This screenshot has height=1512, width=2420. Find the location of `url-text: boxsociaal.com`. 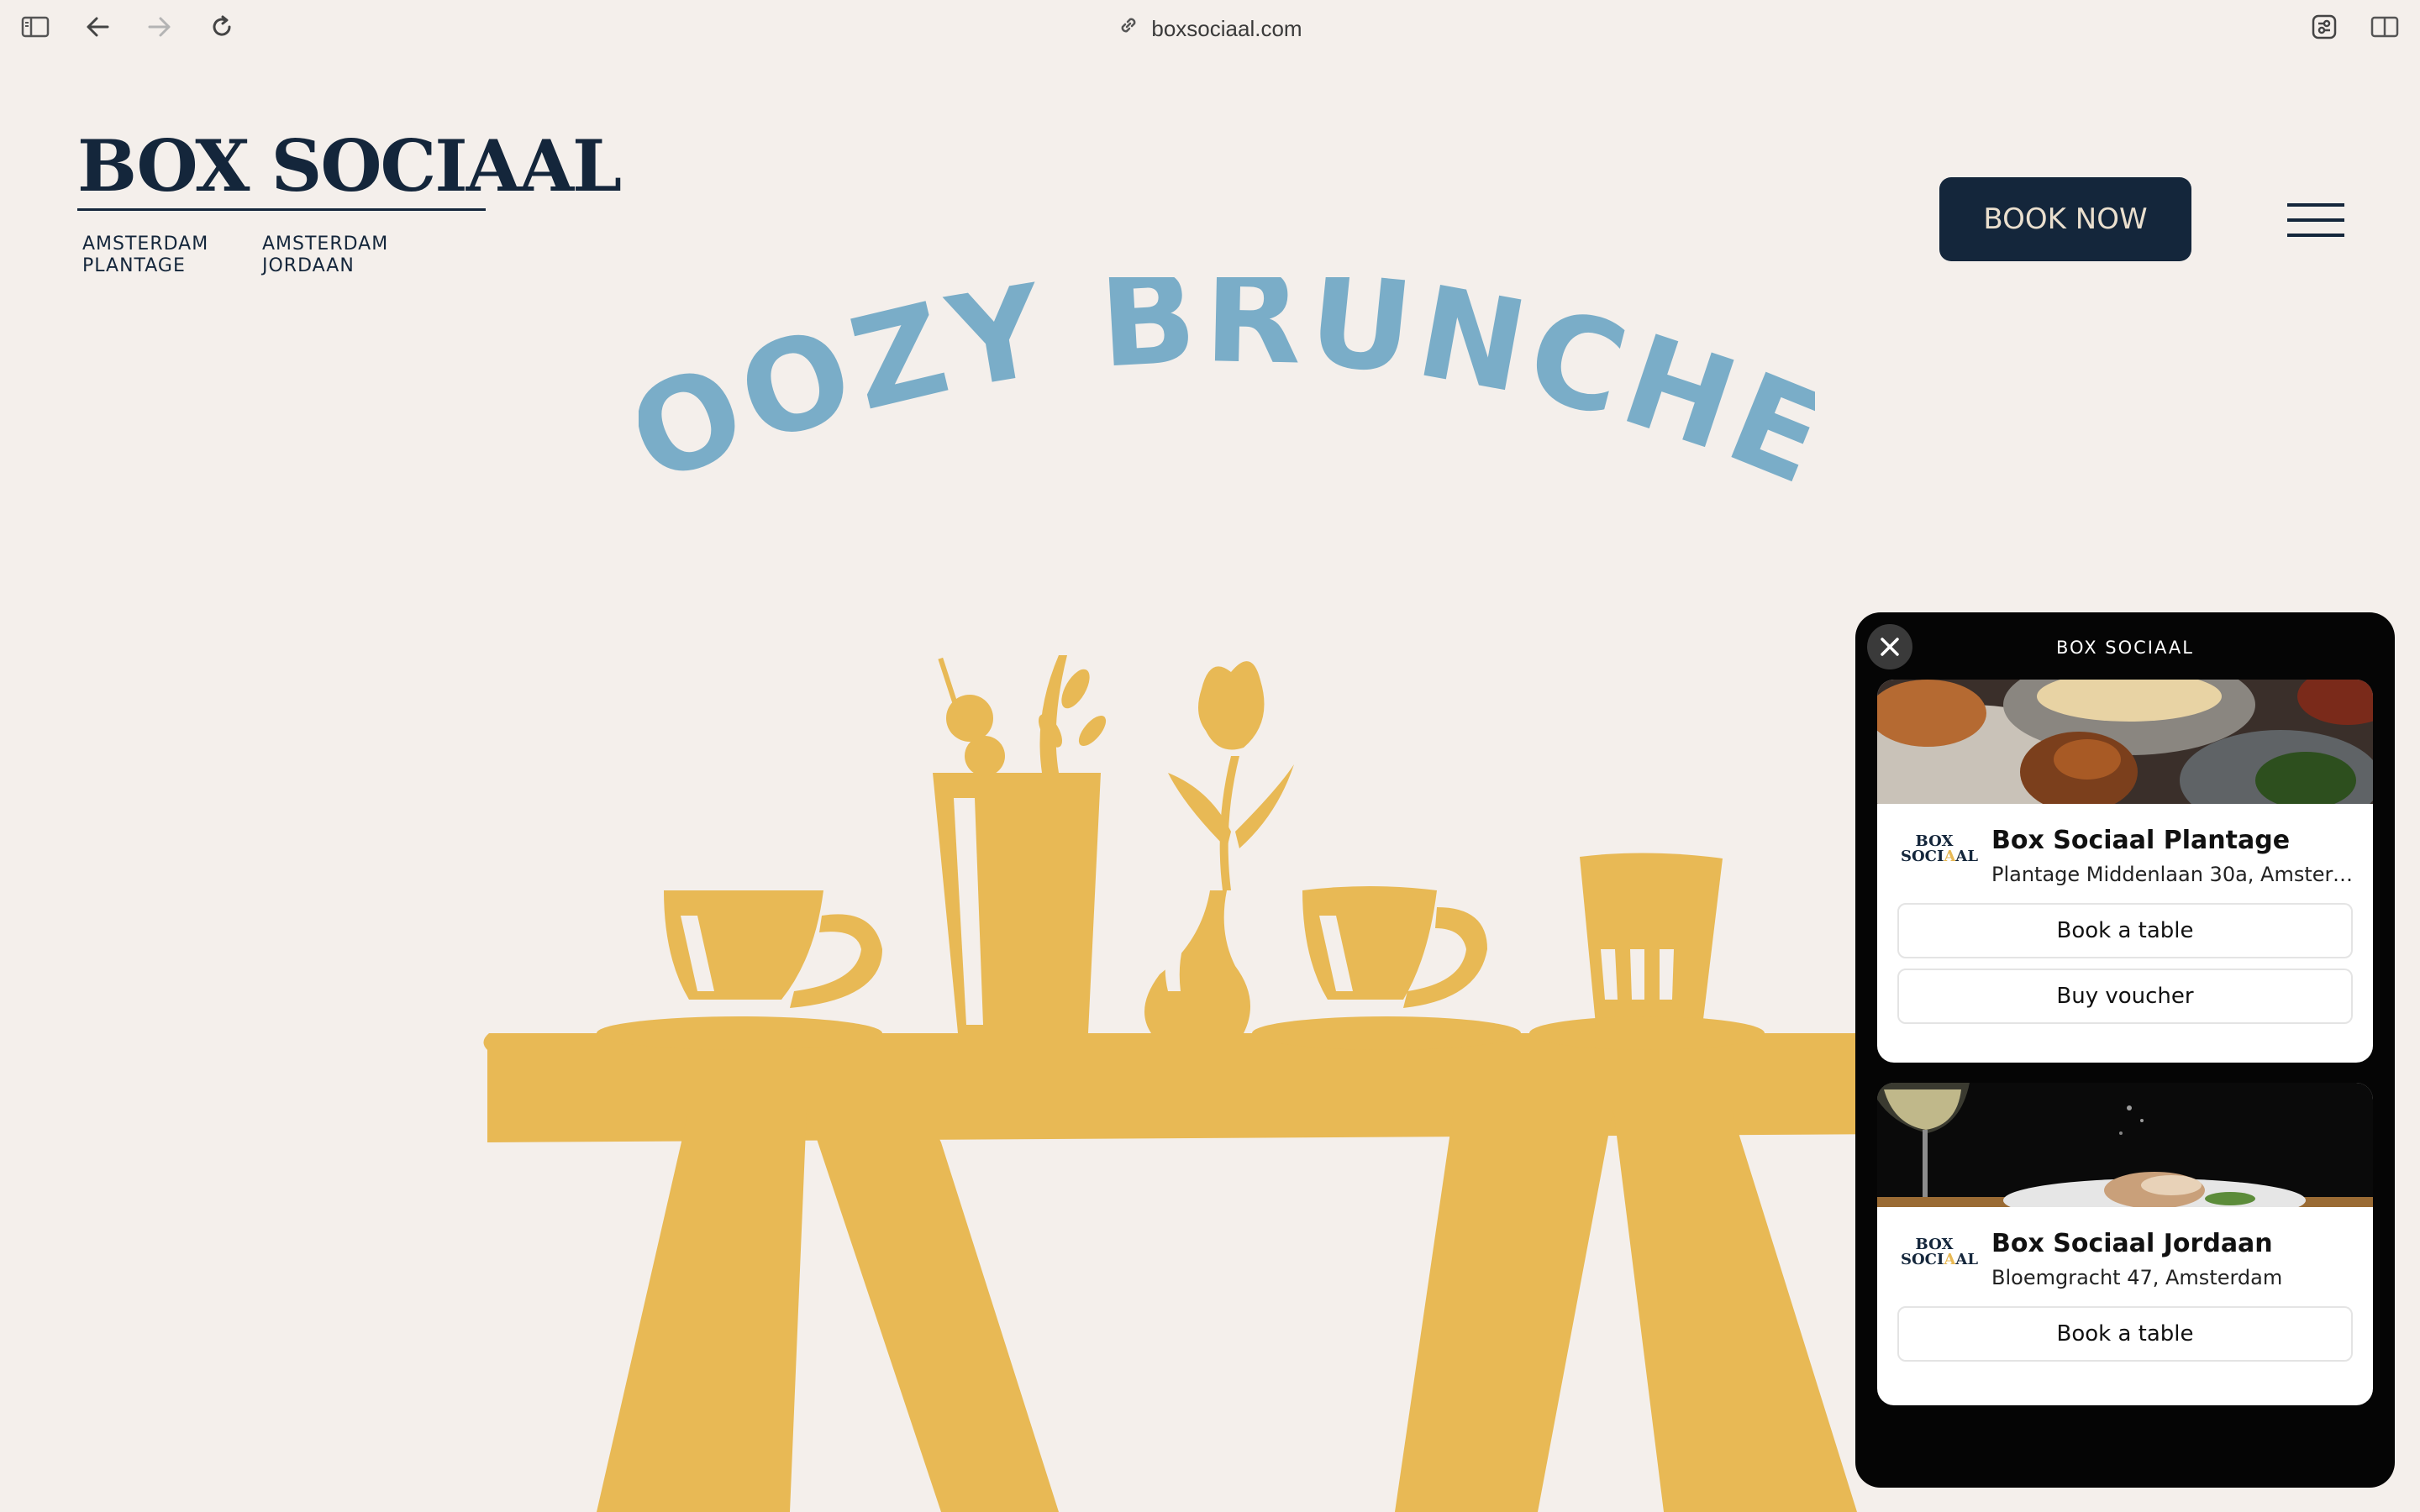

url-text: boxsociaal.com is located at coordinates (1226, 29).